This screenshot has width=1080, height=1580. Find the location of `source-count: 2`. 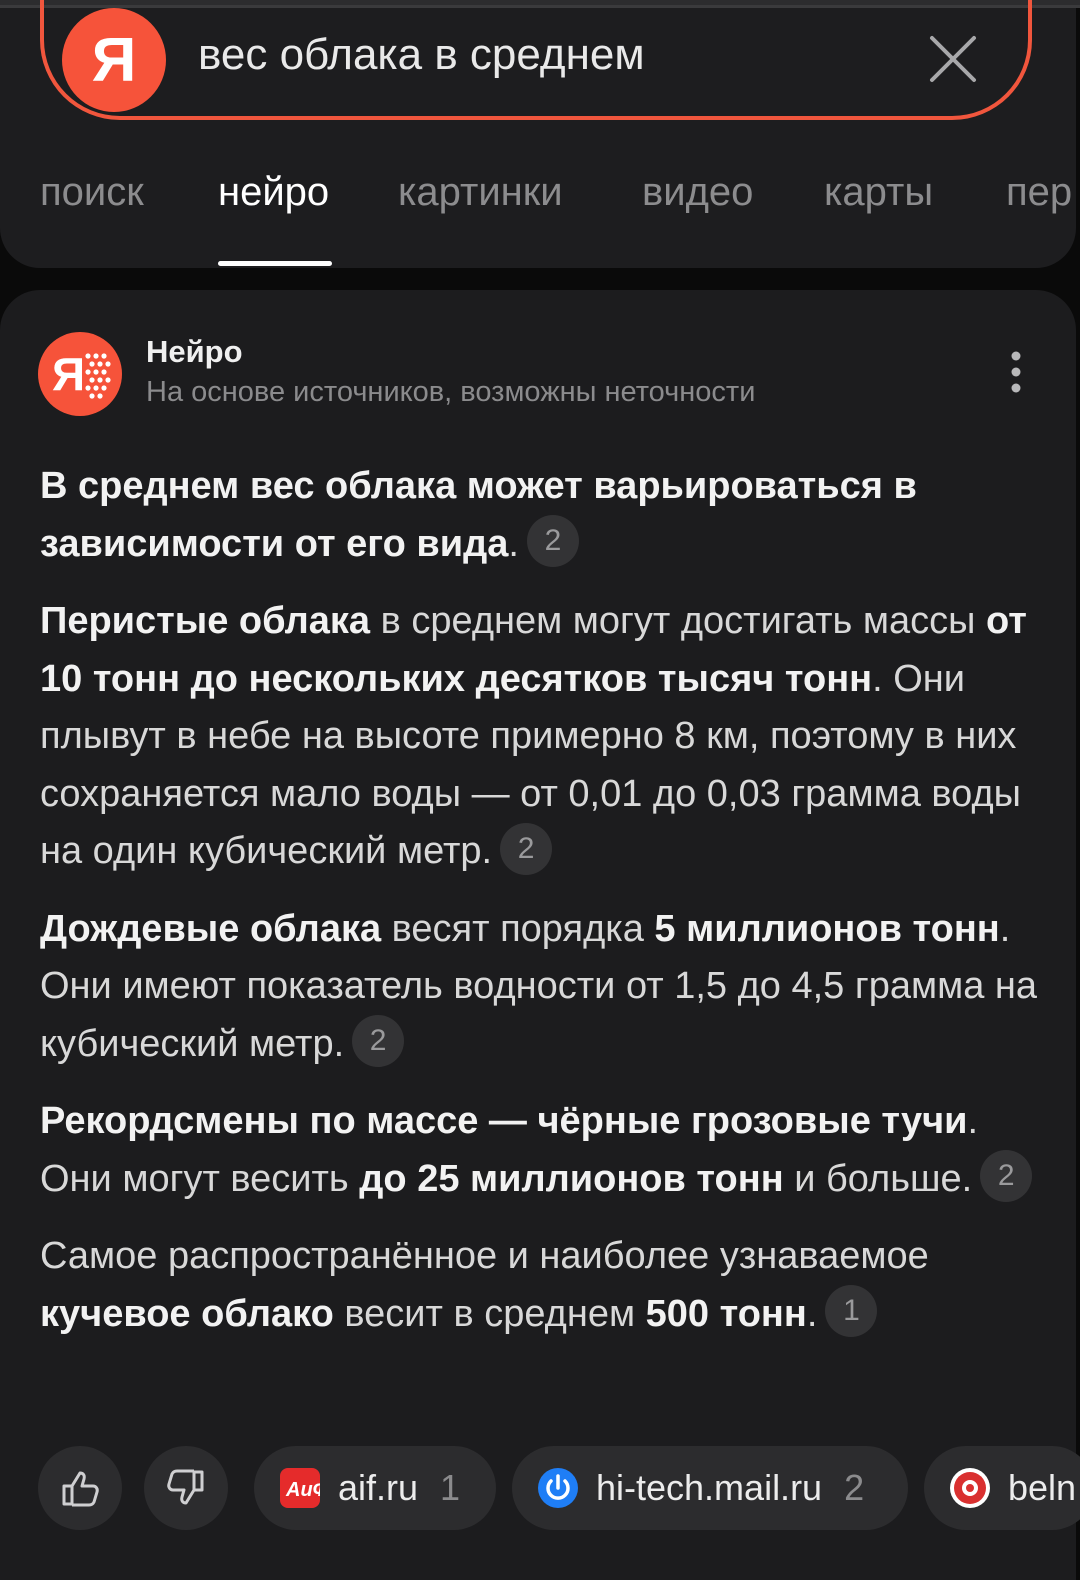

source-count: 2 is located at coordinates (854, 1487).